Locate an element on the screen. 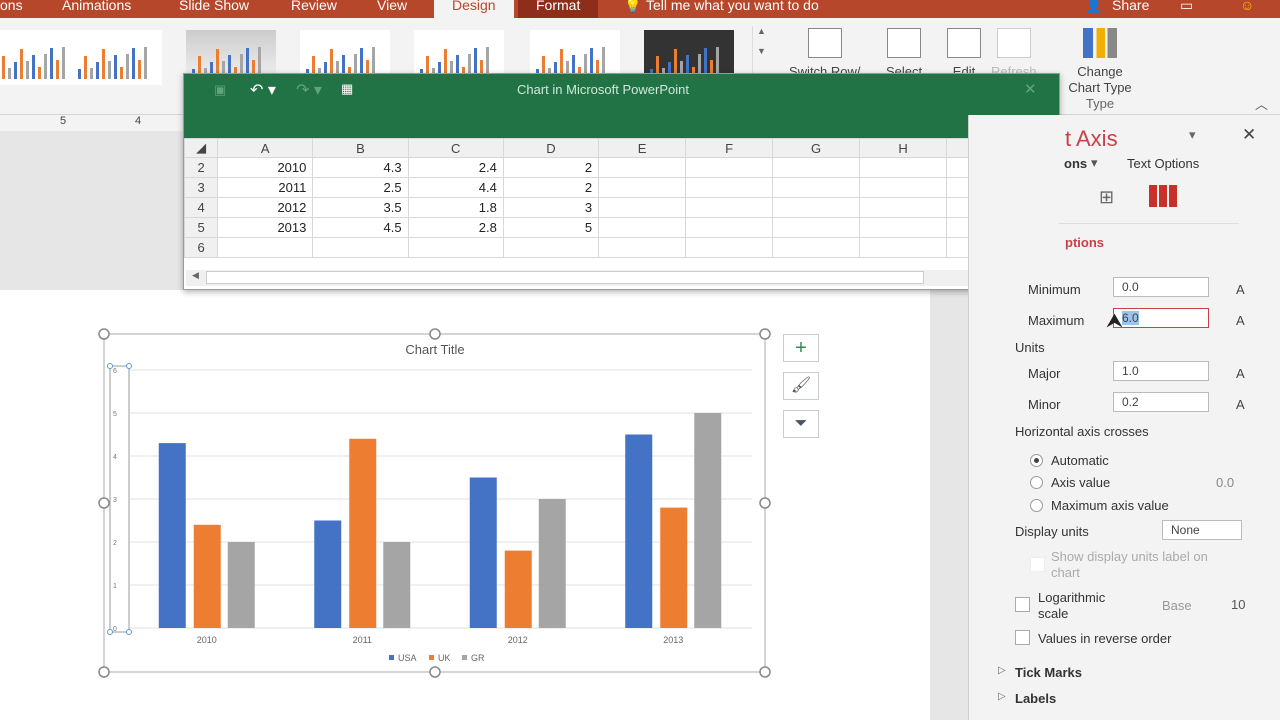  share-icon: 👤 is located at coordinates (1093, 7).